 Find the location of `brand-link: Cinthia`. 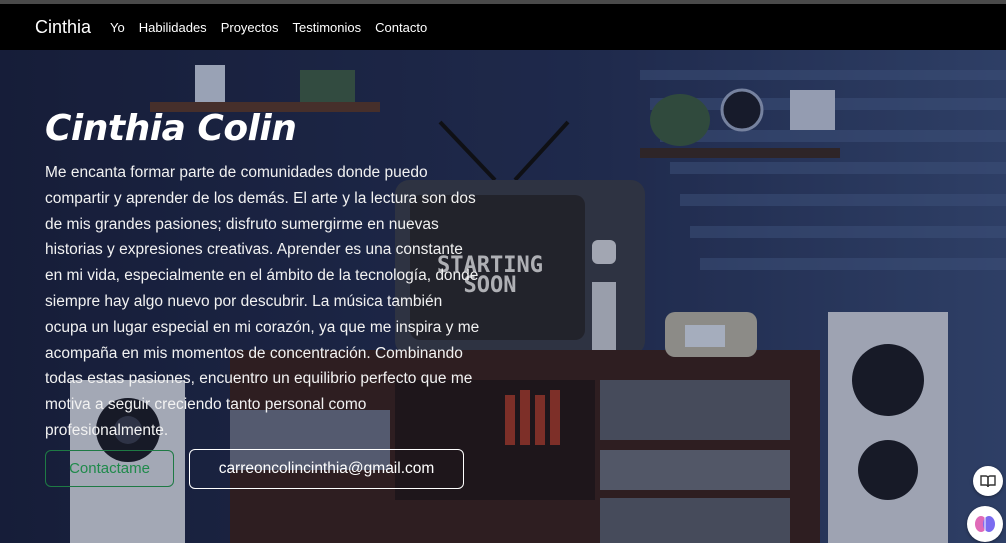

brand-link: Cinthia is located at coordinates (63, 27).